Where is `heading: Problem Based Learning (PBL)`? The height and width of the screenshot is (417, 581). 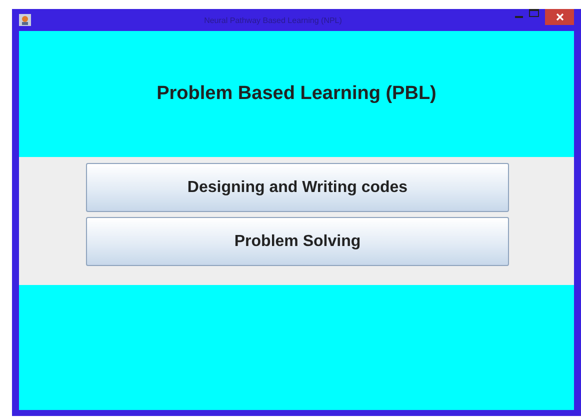
heading: Problem Based Learning (PBL) is located at coordinates (296, 94).